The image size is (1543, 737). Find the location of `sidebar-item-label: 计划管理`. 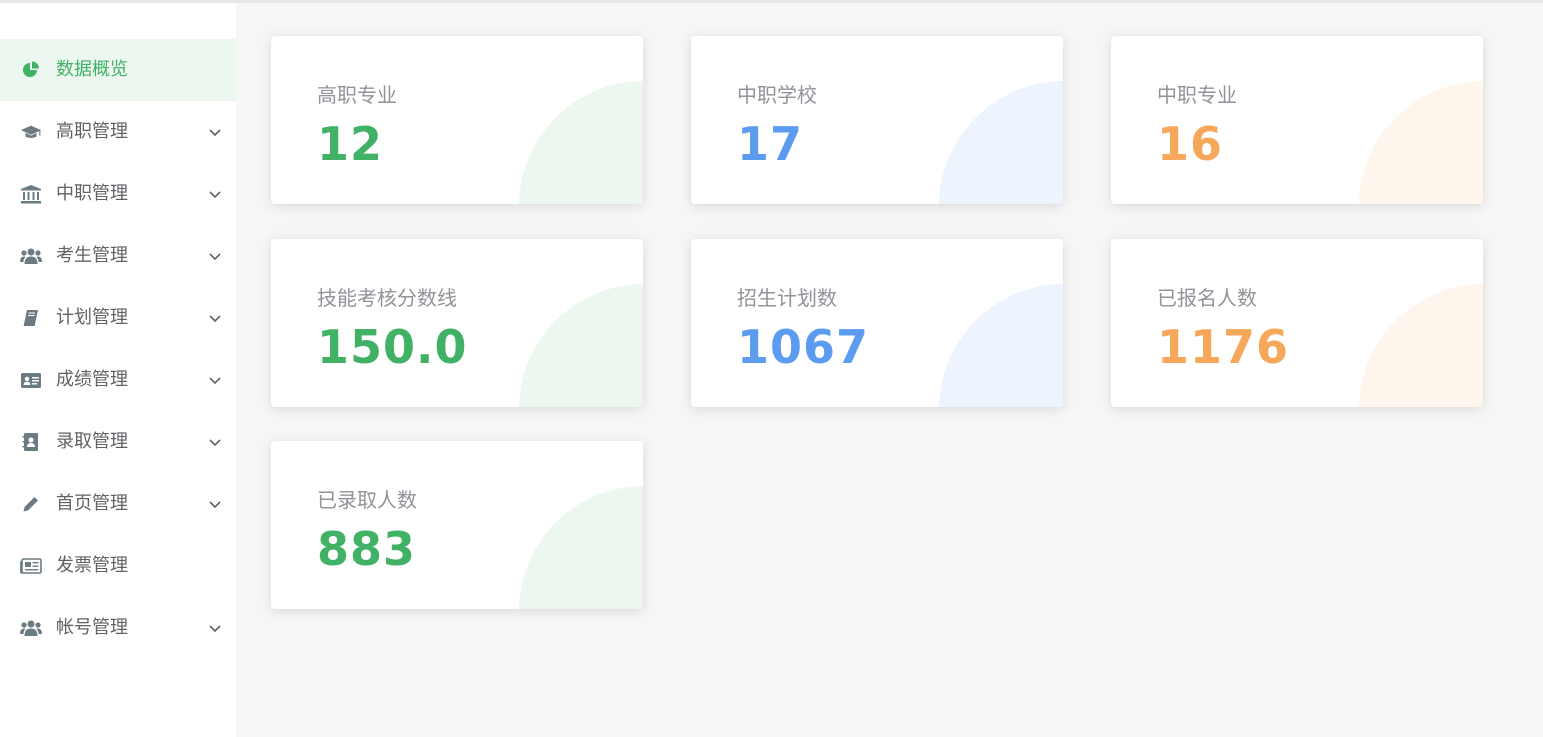

sidebar-item-label: 计划管理 is located at coordinates (92, 317).